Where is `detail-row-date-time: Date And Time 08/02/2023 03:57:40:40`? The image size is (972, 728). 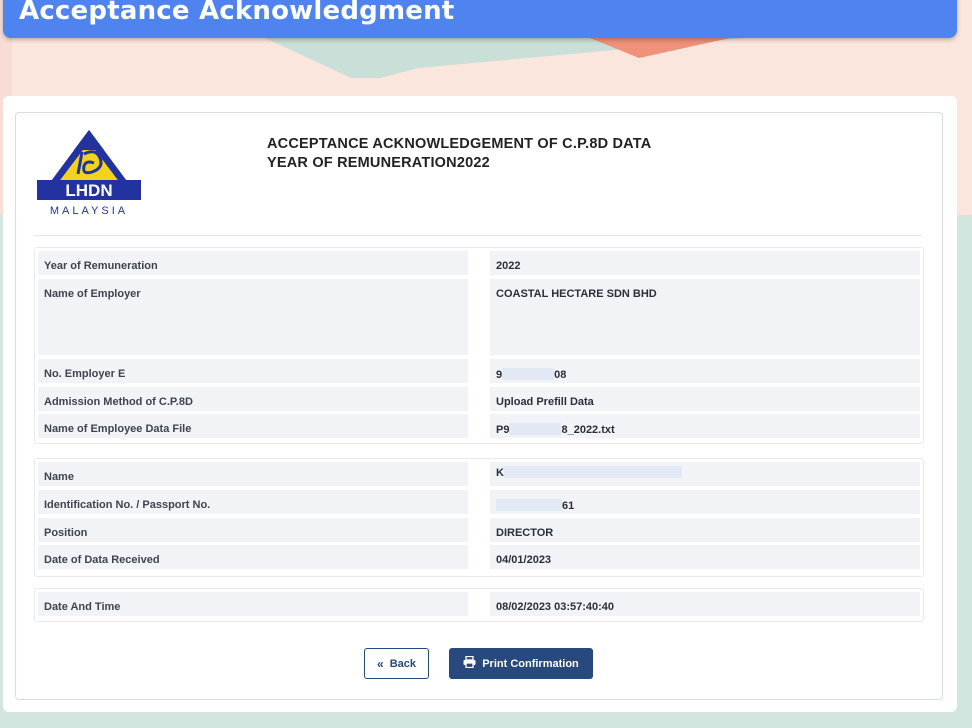 detail-row-date-time: Date And Time 08/02/2023 03:57:40:40 is located at coordinates (479, 604).